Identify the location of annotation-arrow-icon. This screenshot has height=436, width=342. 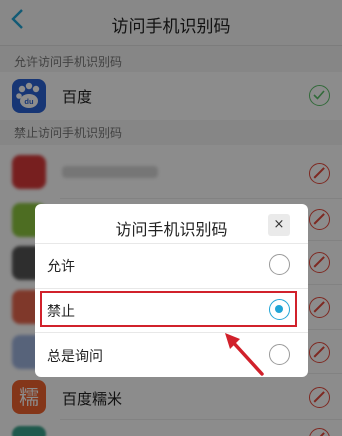
(244, 354).